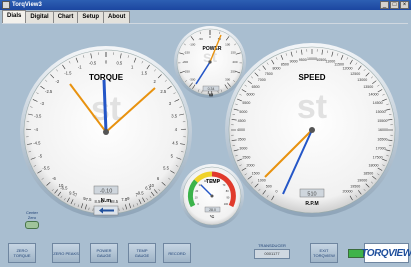 This screenshot has height=267, width=411. What do you see at coordinates (88, 199) in the screenshot?
I see `tick-label: -7.5` at bounding box center [88, 199].